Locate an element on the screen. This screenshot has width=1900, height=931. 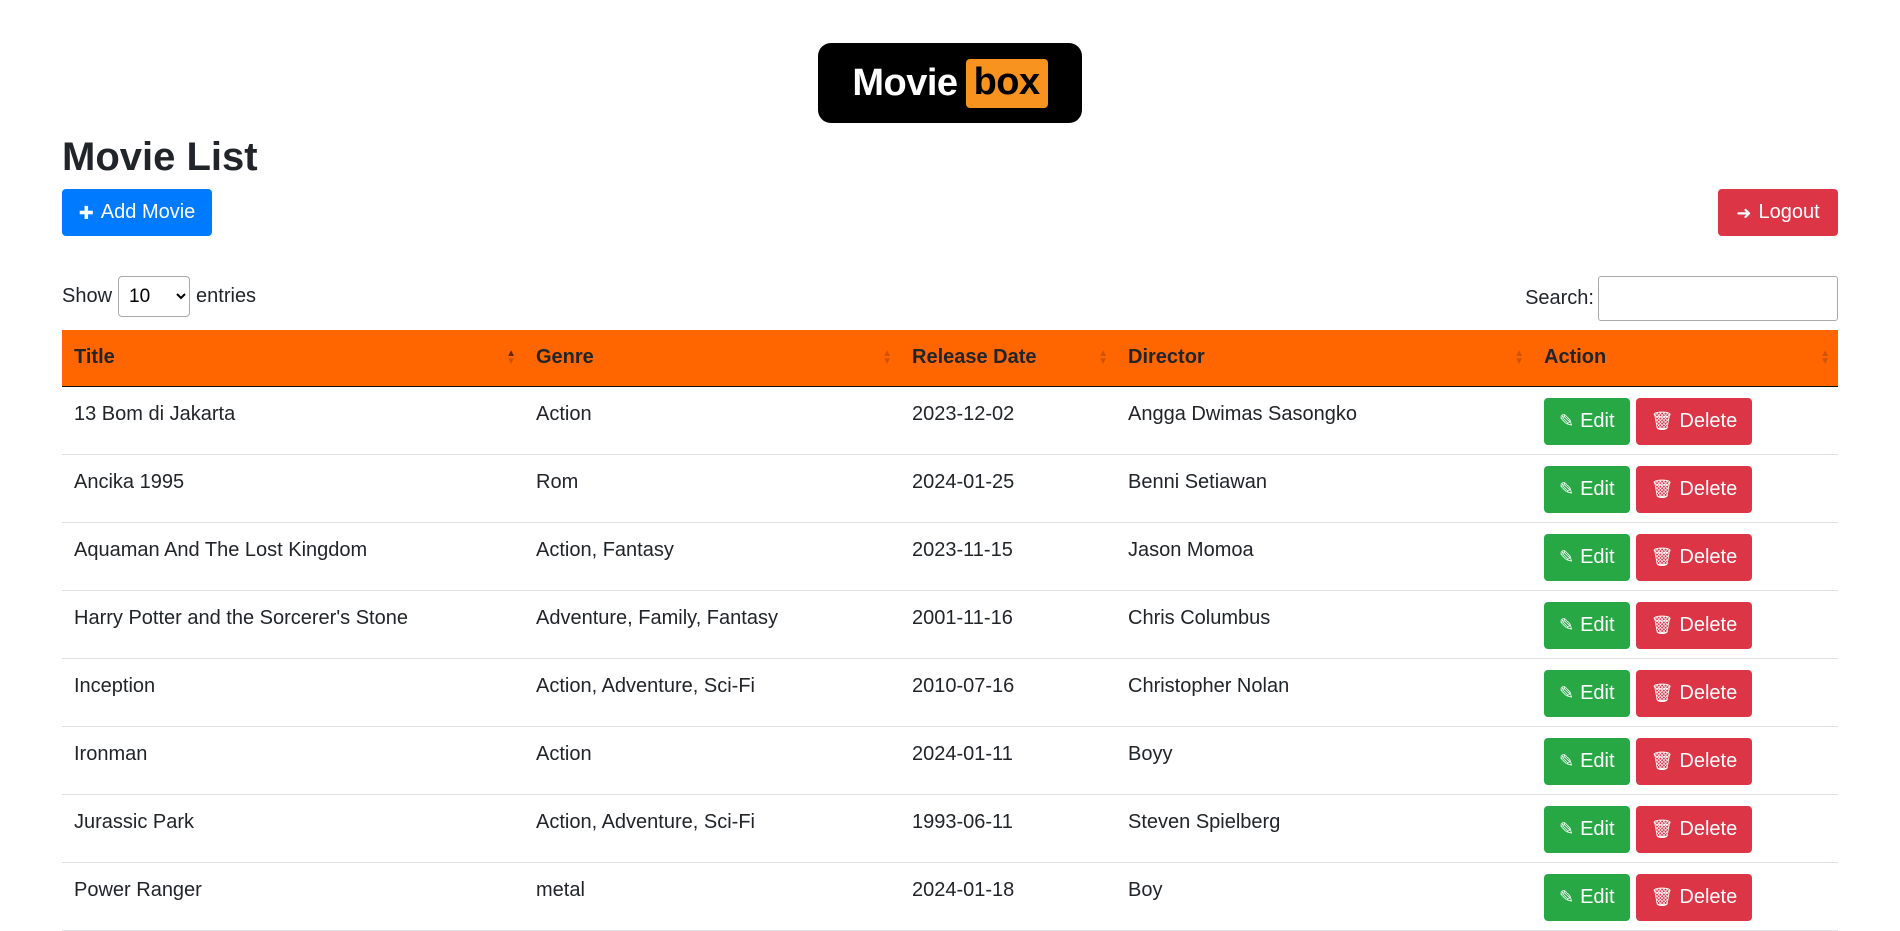
cell-genre: Action is located at coordinates (564, 413).